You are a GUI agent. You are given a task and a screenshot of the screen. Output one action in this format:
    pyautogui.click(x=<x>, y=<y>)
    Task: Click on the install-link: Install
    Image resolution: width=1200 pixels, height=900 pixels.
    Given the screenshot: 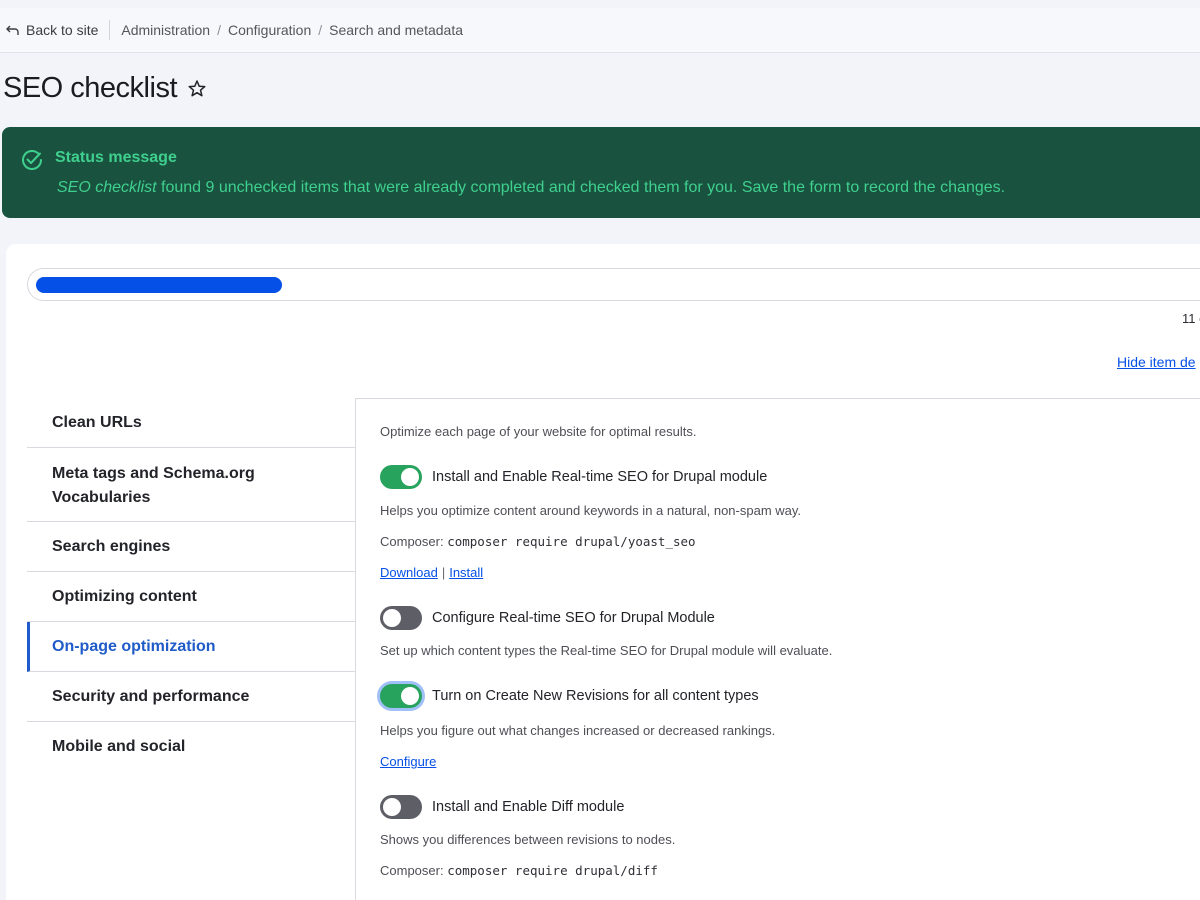 What is the action you would take?
    pyautogui.click(x=466, y=572)
    